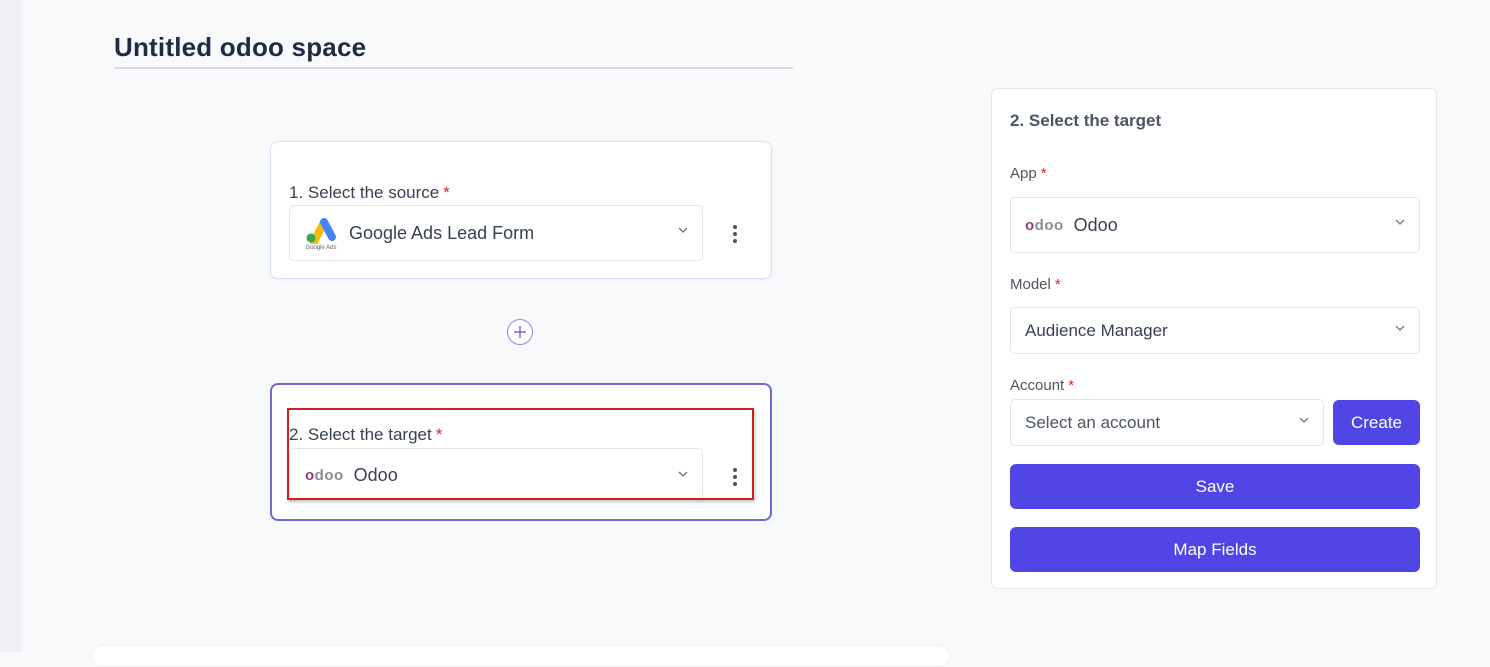 This screenshot has height=667, width=1490. I want to click on app-select-value: Odoo, so click(1095, 224).